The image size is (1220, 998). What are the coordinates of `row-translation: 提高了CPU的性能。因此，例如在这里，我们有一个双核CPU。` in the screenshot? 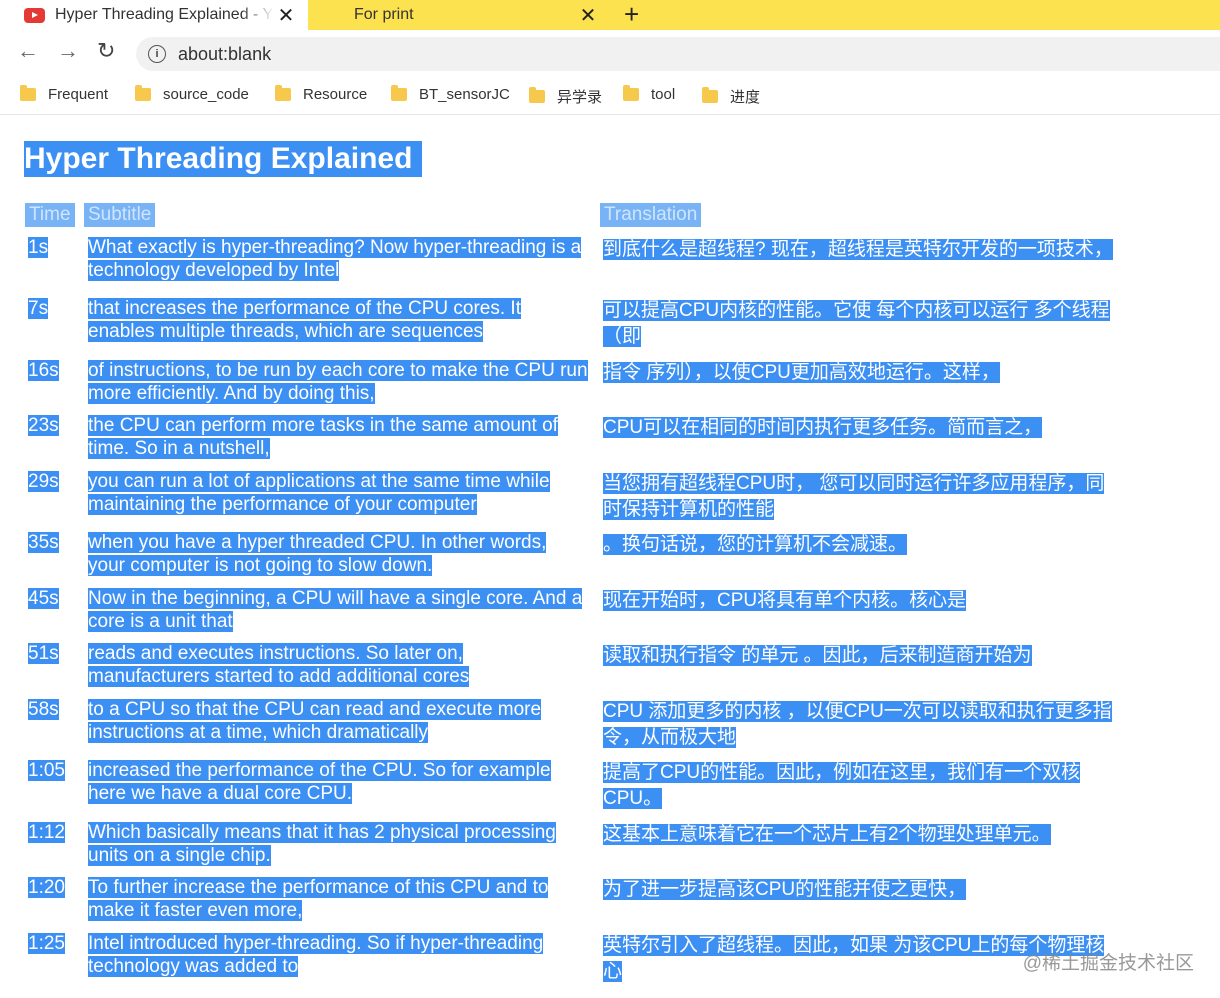 It's located at (858, 786).